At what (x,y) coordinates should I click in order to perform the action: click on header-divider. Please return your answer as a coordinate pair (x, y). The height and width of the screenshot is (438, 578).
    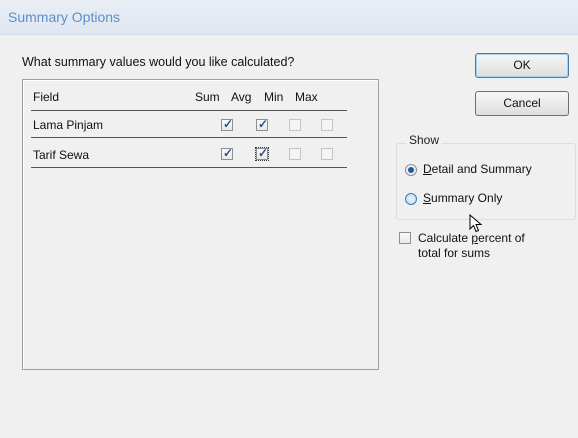
    Looking at the image, I should click on (189, 110).